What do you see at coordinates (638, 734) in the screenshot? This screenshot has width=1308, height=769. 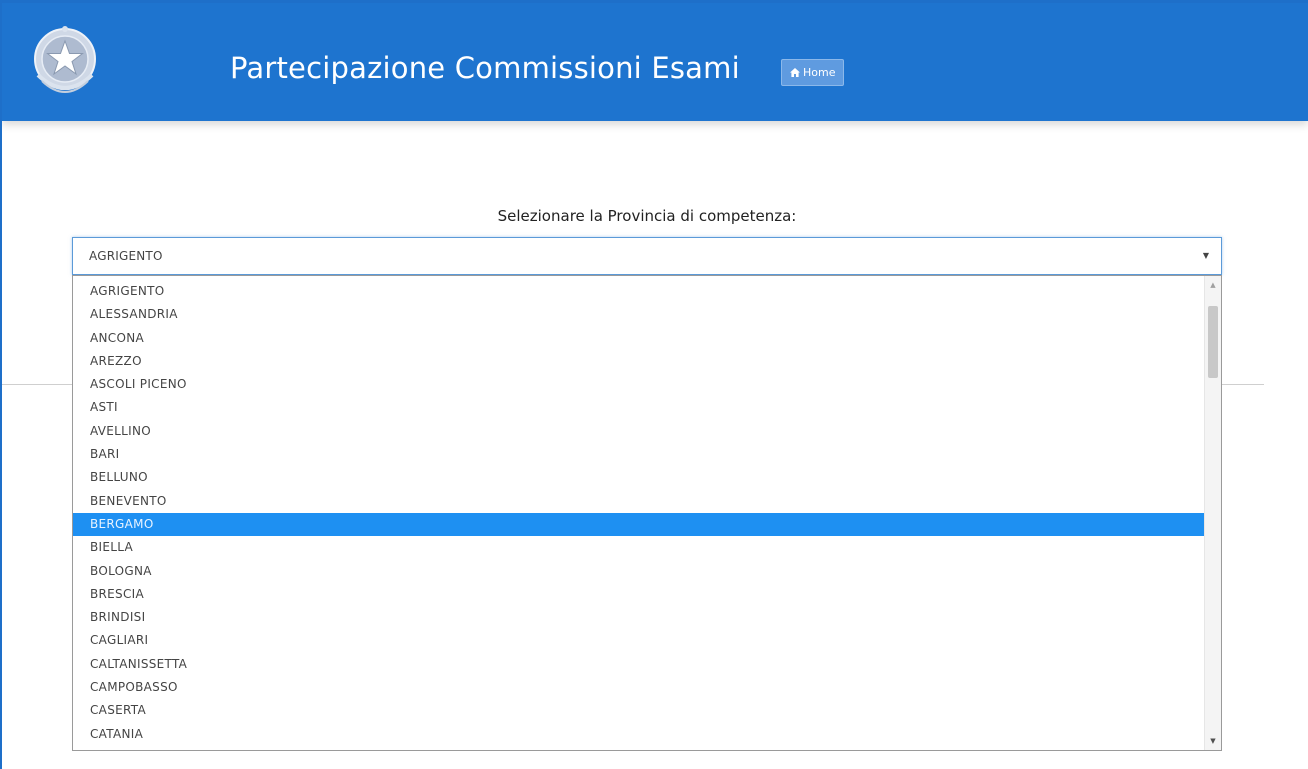 I see `dropdown-option-catania: CATANIA` at bounding box center [638, 734].